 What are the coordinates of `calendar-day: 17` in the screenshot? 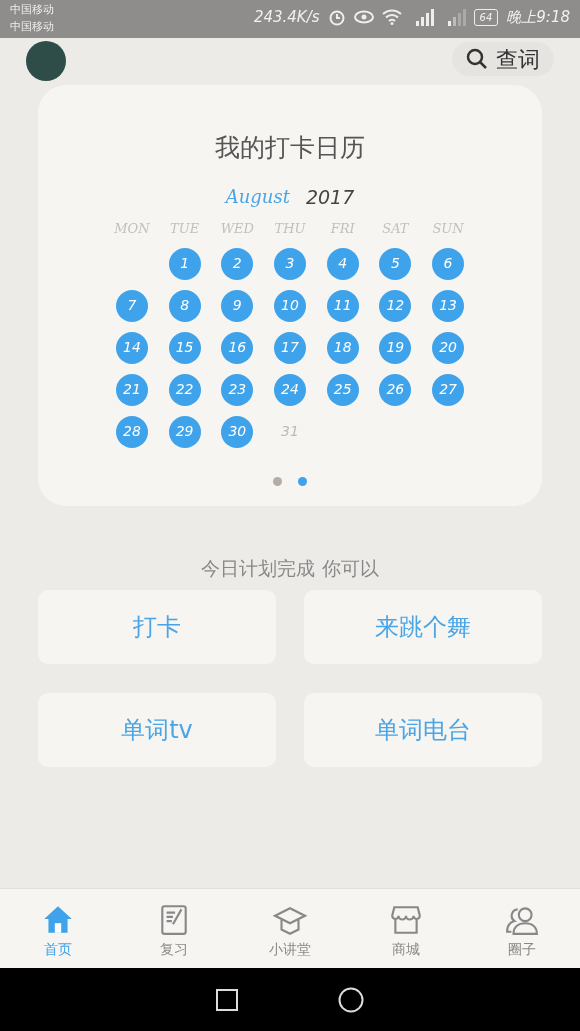 It's located at (290, 347).